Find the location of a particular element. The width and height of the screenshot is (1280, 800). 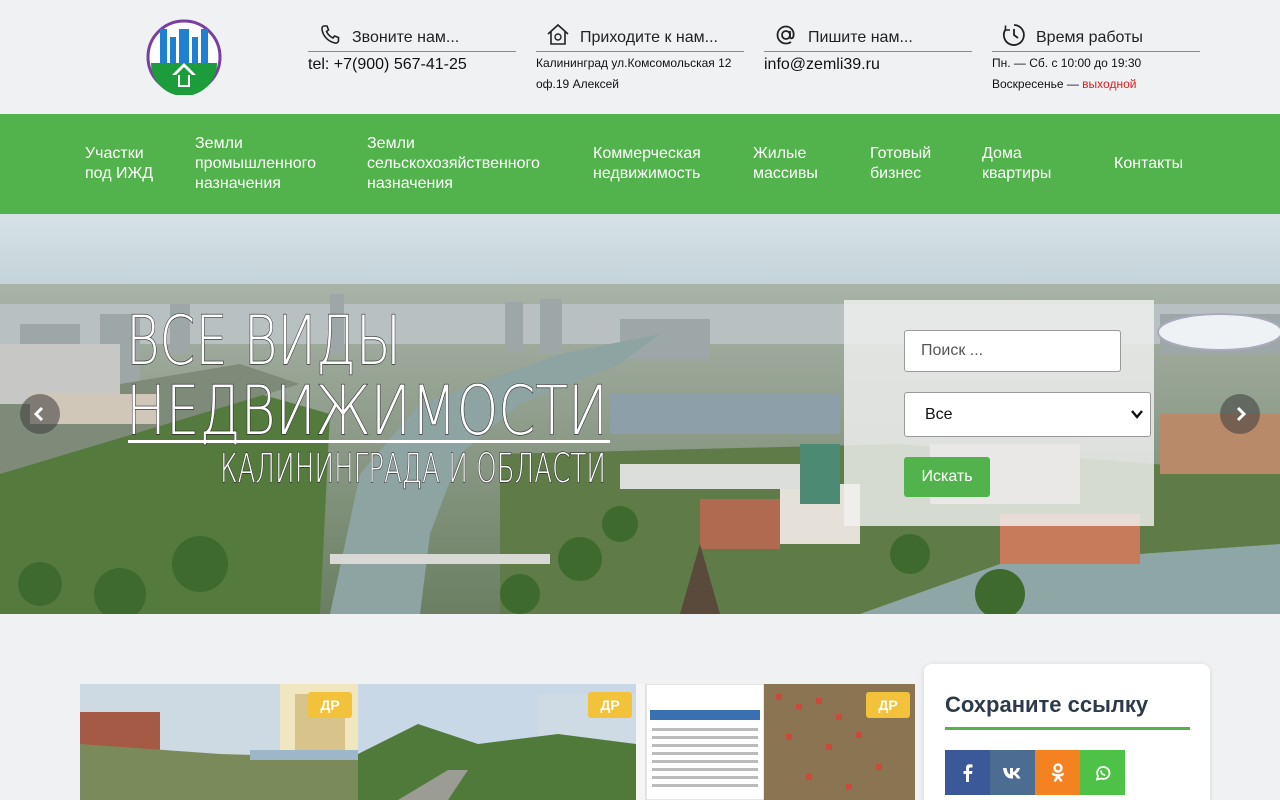

listing-badge-3: ДР is located at coordinates (888, 705).